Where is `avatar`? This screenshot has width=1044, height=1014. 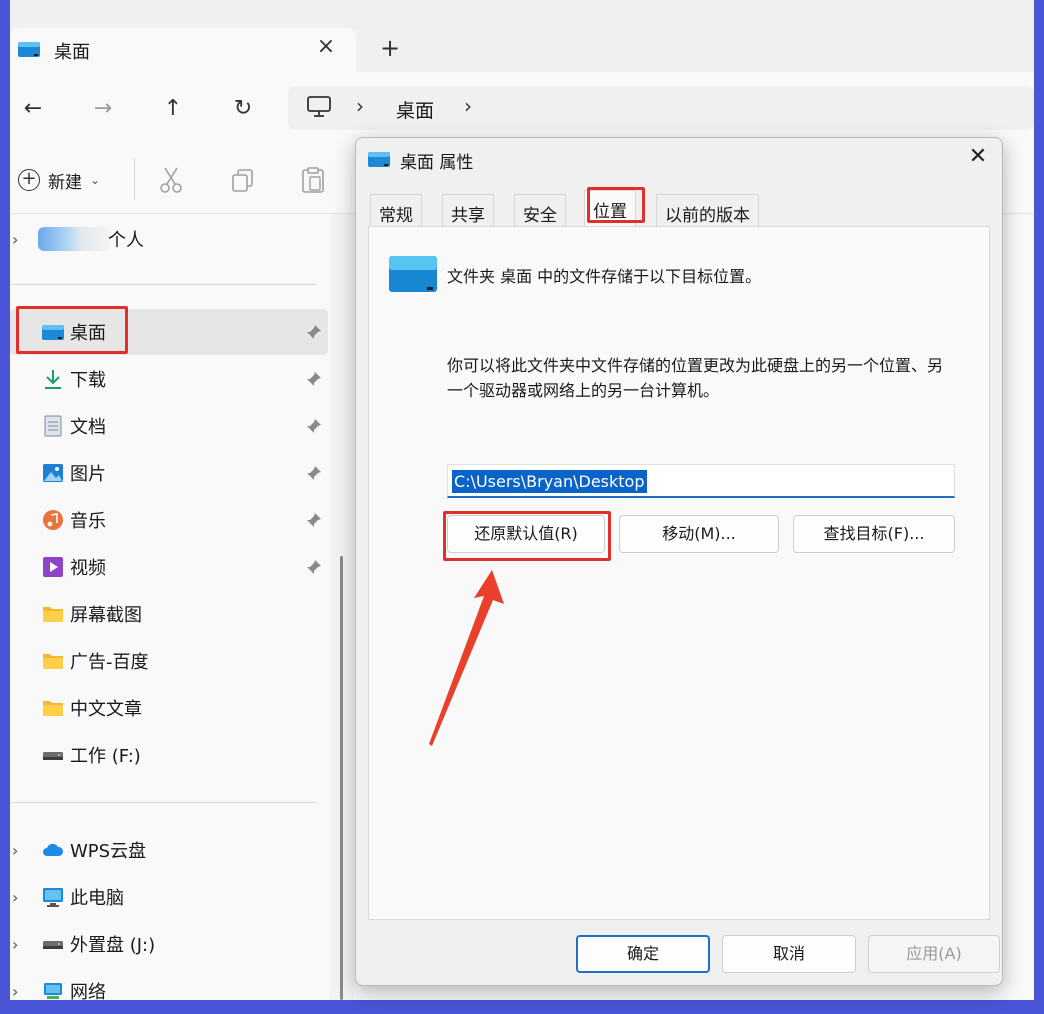 avatar is located at coordinates (74, 239).